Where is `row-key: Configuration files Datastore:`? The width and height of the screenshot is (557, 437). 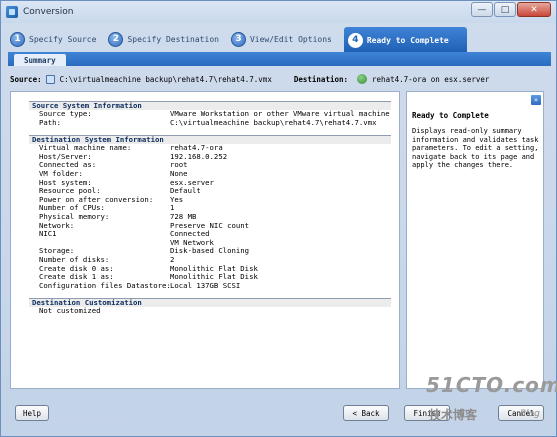 row-key: Configuration files Datastore: is located at coordinates (105, 285).